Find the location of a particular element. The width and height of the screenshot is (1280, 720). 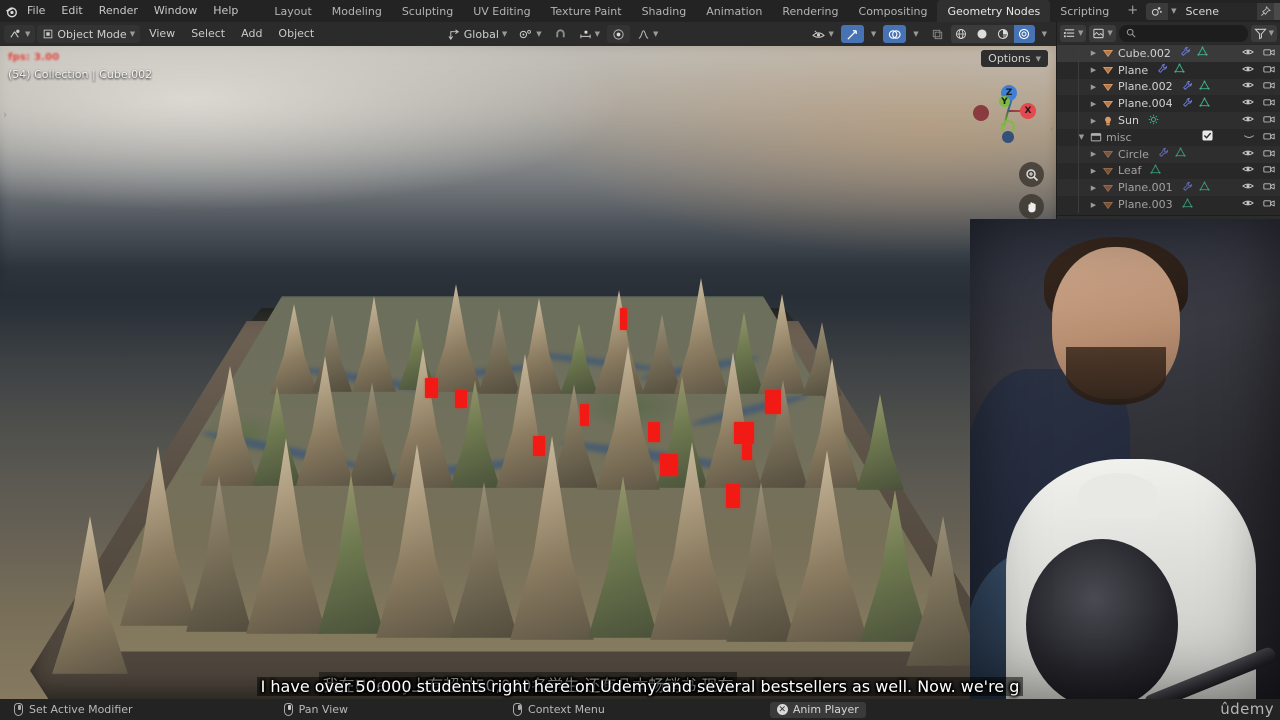

sidebar-expand-right-icon: ‹ is located at coordinates (1052, 128).